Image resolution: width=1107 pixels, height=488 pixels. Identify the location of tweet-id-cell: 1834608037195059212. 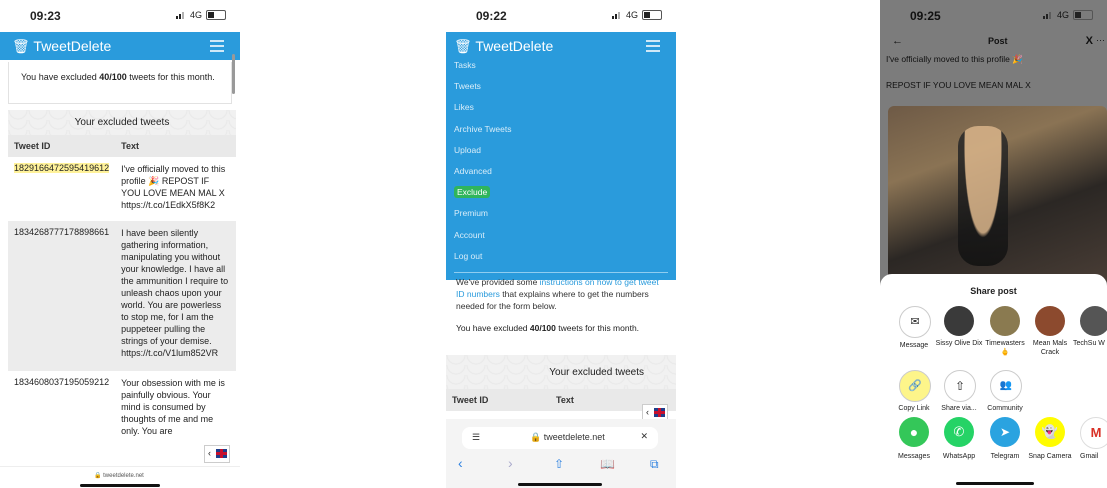
(62, 382).